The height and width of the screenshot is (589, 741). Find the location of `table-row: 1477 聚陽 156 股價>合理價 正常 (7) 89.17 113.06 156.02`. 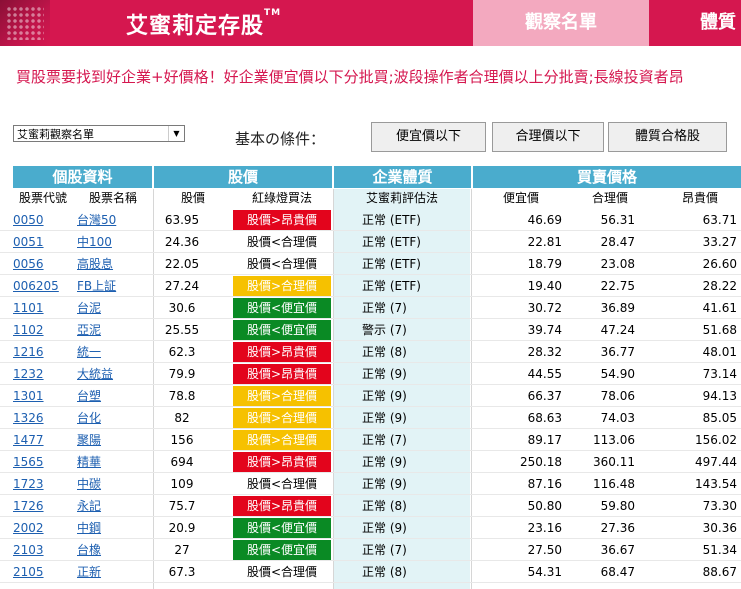

table-row: 1477 聚陽 156 股價>合理價 正常 (7) 89.17 113.06 156.02 is located at coordinates (370, 440).